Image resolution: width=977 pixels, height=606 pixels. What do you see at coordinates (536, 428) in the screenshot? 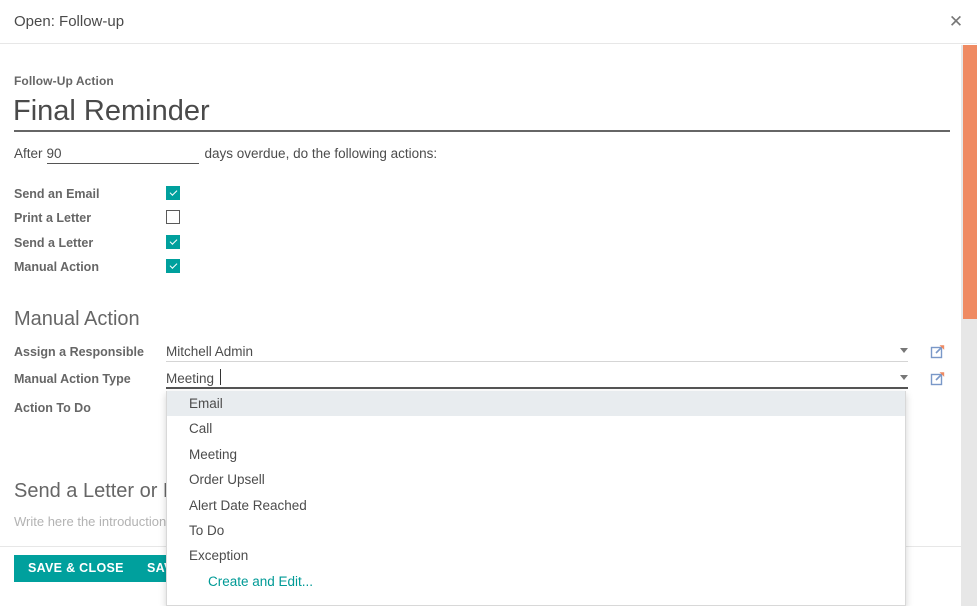
I see `dropdown-option-call: Call` at bounding box center [536, 428].